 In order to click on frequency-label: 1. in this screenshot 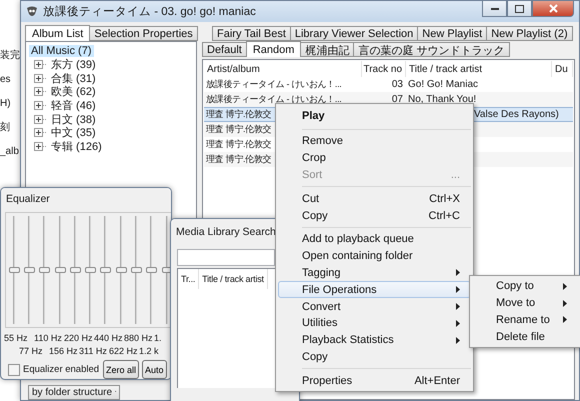, I will do `click(158, 338)`.